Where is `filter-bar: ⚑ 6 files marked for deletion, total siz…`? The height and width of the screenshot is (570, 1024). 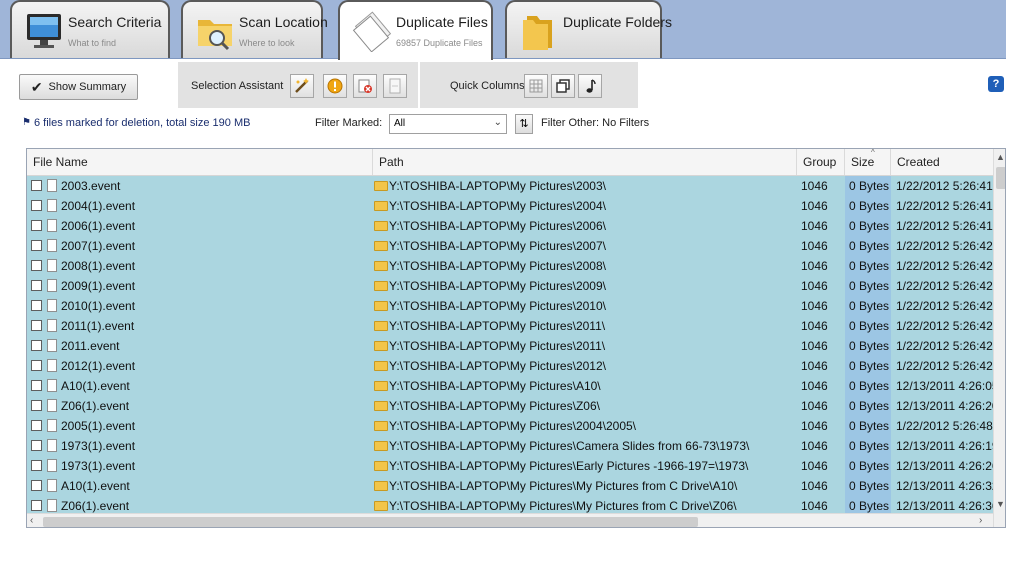 filter-bar: ⚑ 6 files marked for deletion, total siz… is located at coordinates (503, 125).